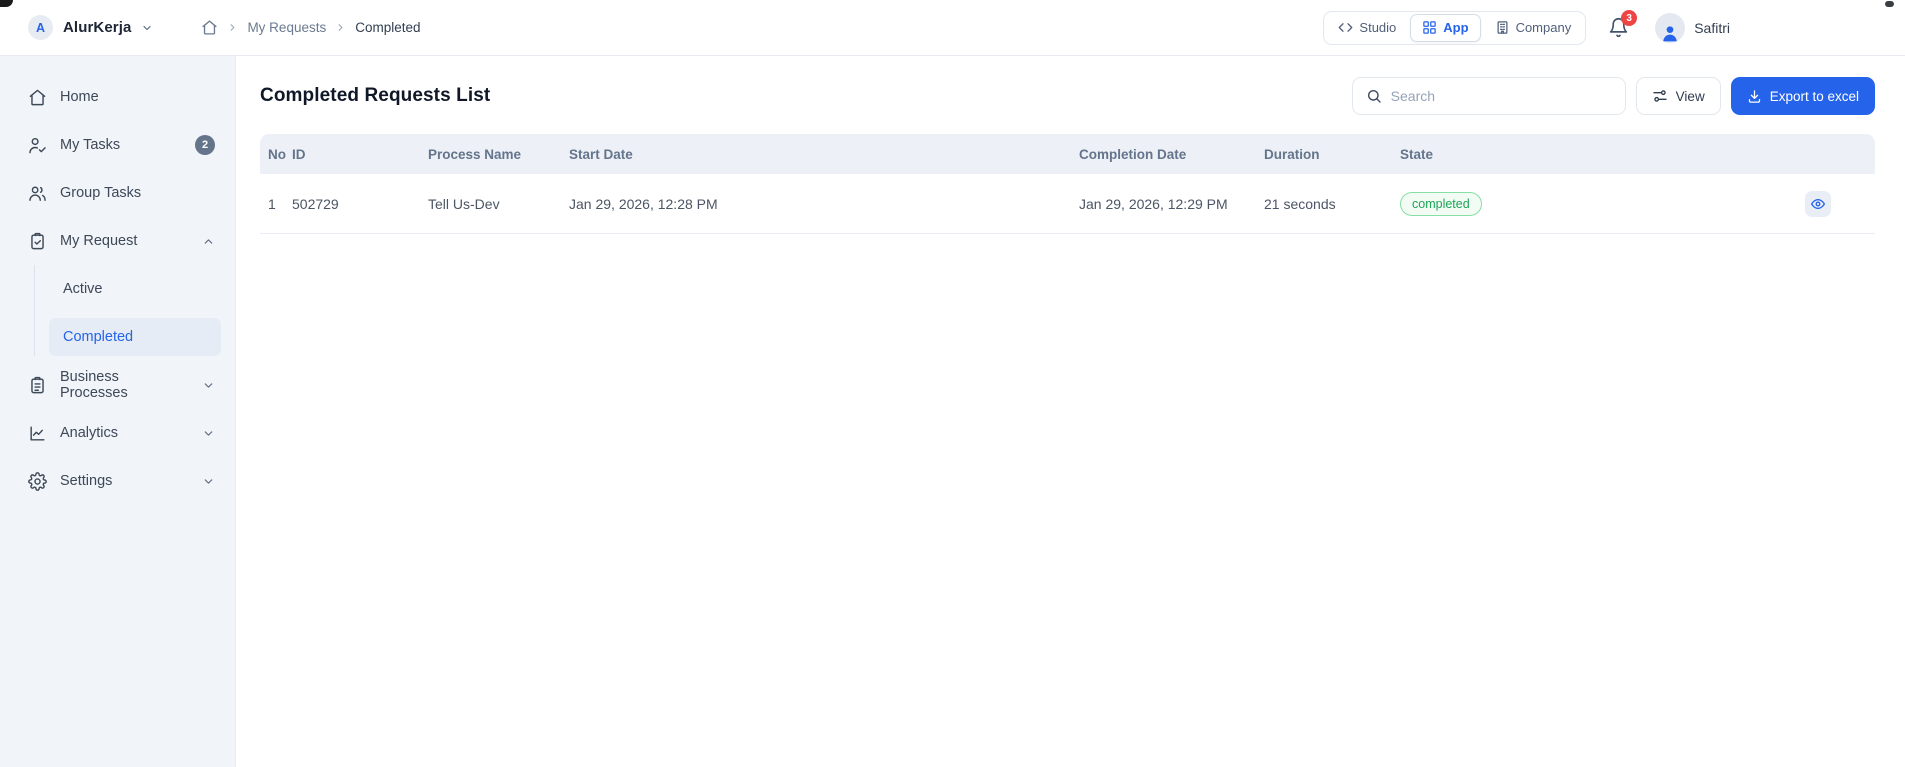 Image resolution: width=1905 pixels, height=767 pixels. I want to click on status-badge: completed, so click(1441, 203).